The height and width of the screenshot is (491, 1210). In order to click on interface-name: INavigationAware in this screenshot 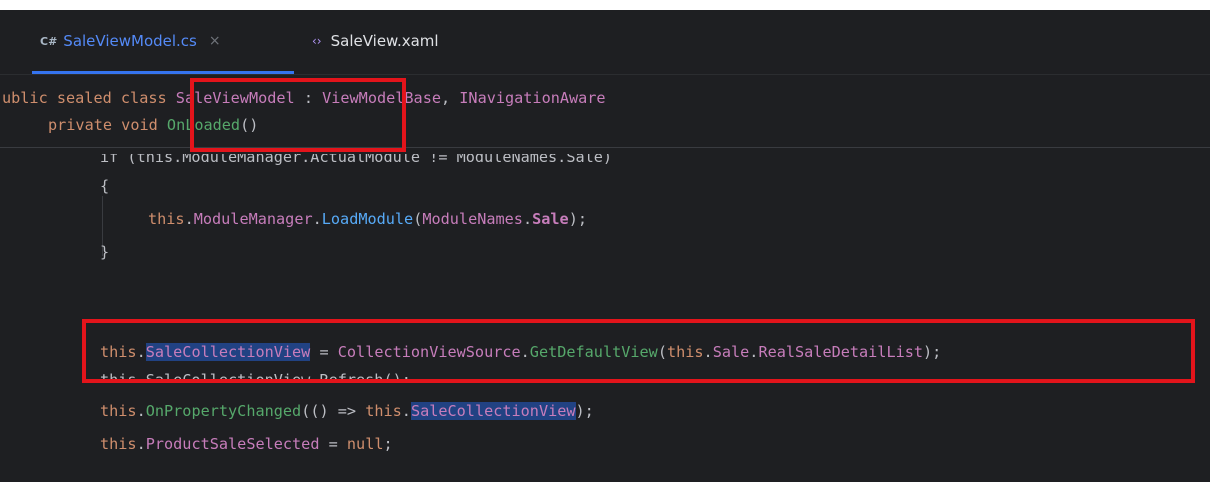, I will do `click(532, 98)`.